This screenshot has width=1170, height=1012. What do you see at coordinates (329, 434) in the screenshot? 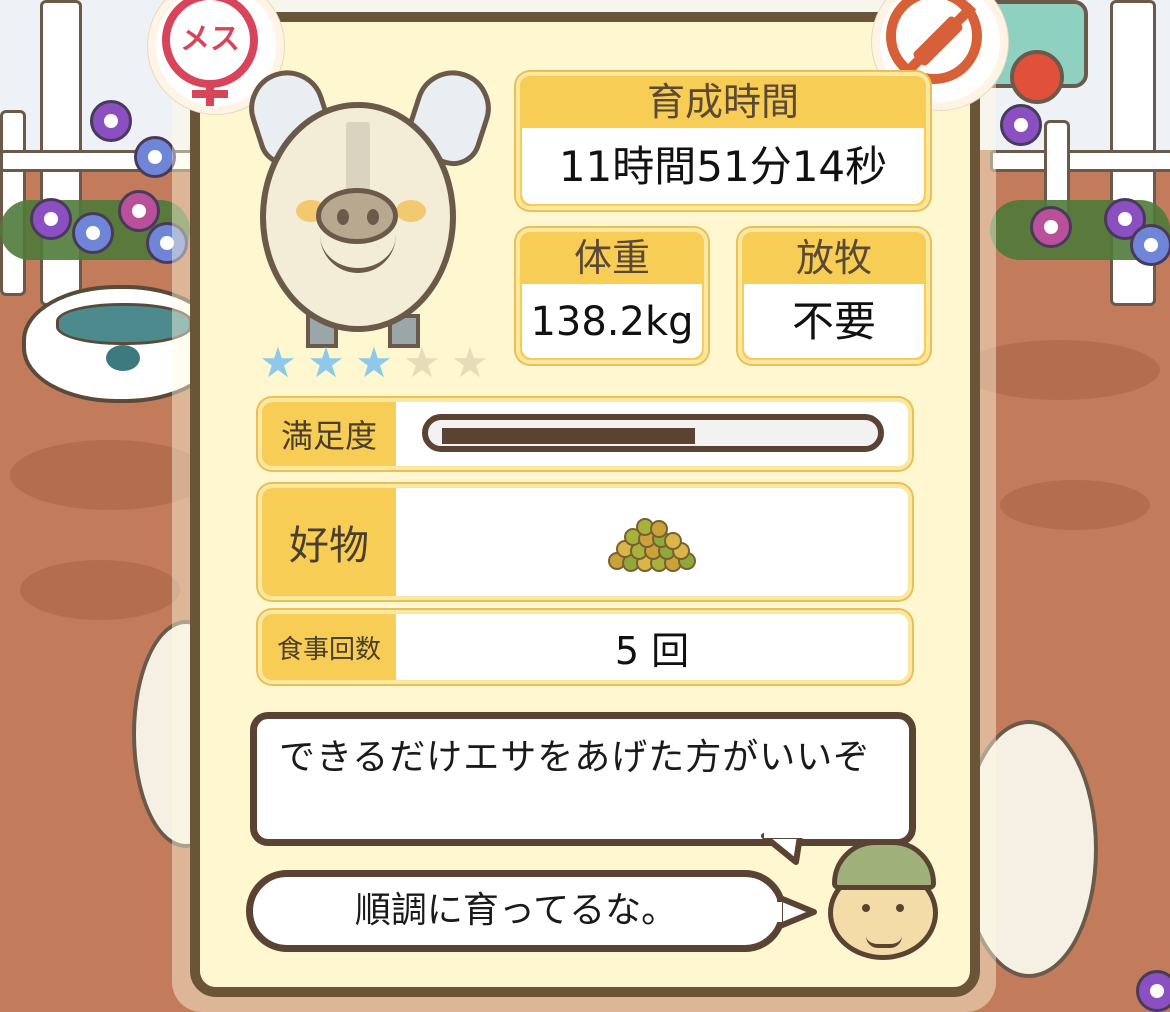
I see `satisfaction-label: 満足度` at bounding box center [329, 434].